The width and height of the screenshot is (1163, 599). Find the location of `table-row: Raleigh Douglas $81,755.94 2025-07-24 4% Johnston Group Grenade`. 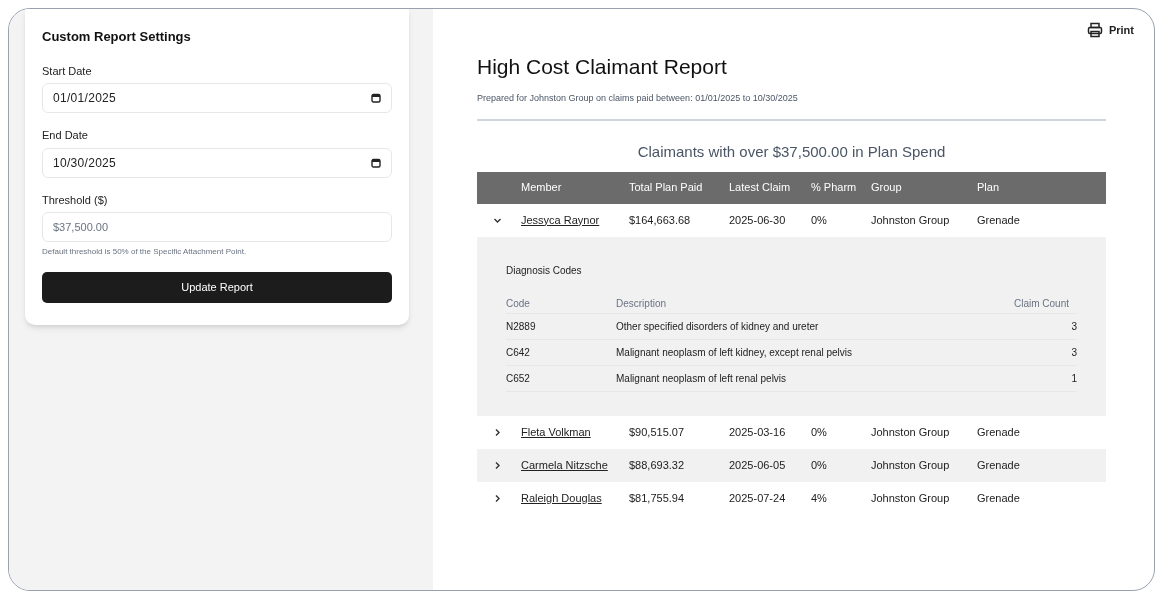

table-row: Raleigh Douglas $81,755.94 2025-07-24 4% Johnston Group Grenade is located at coordinates (791, 498).